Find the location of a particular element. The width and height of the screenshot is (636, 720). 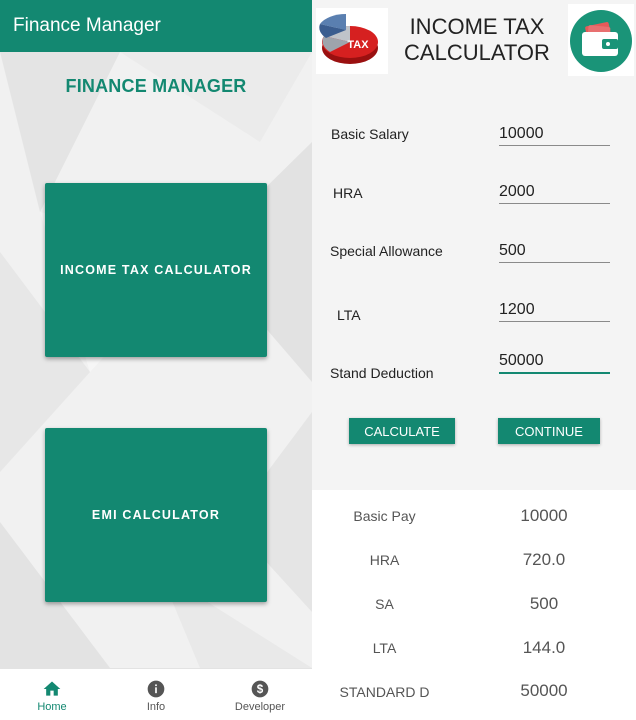

emi-calculator-button: EMI CALCULATOR is located at coordinates (156, 515).